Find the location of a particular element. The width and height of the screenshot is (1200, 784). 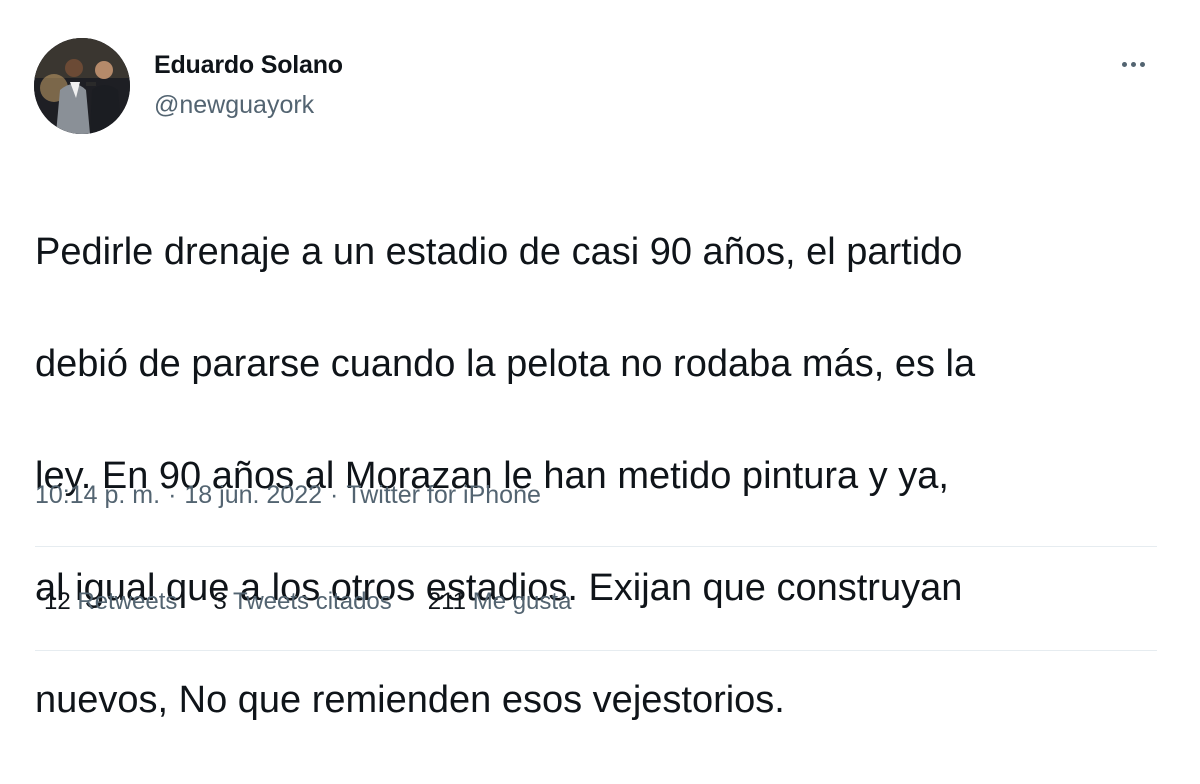

more-options-button is located at coordinates (1138, 64).